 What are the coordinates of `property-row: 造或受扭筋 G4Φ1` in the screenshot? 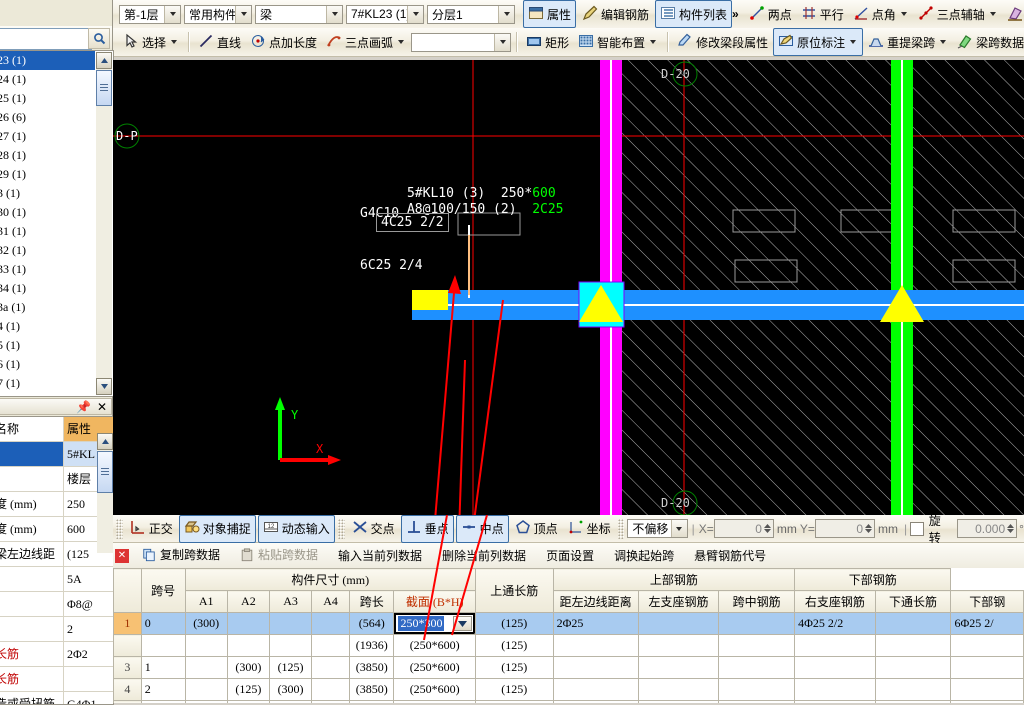 It's located at (56, 698).